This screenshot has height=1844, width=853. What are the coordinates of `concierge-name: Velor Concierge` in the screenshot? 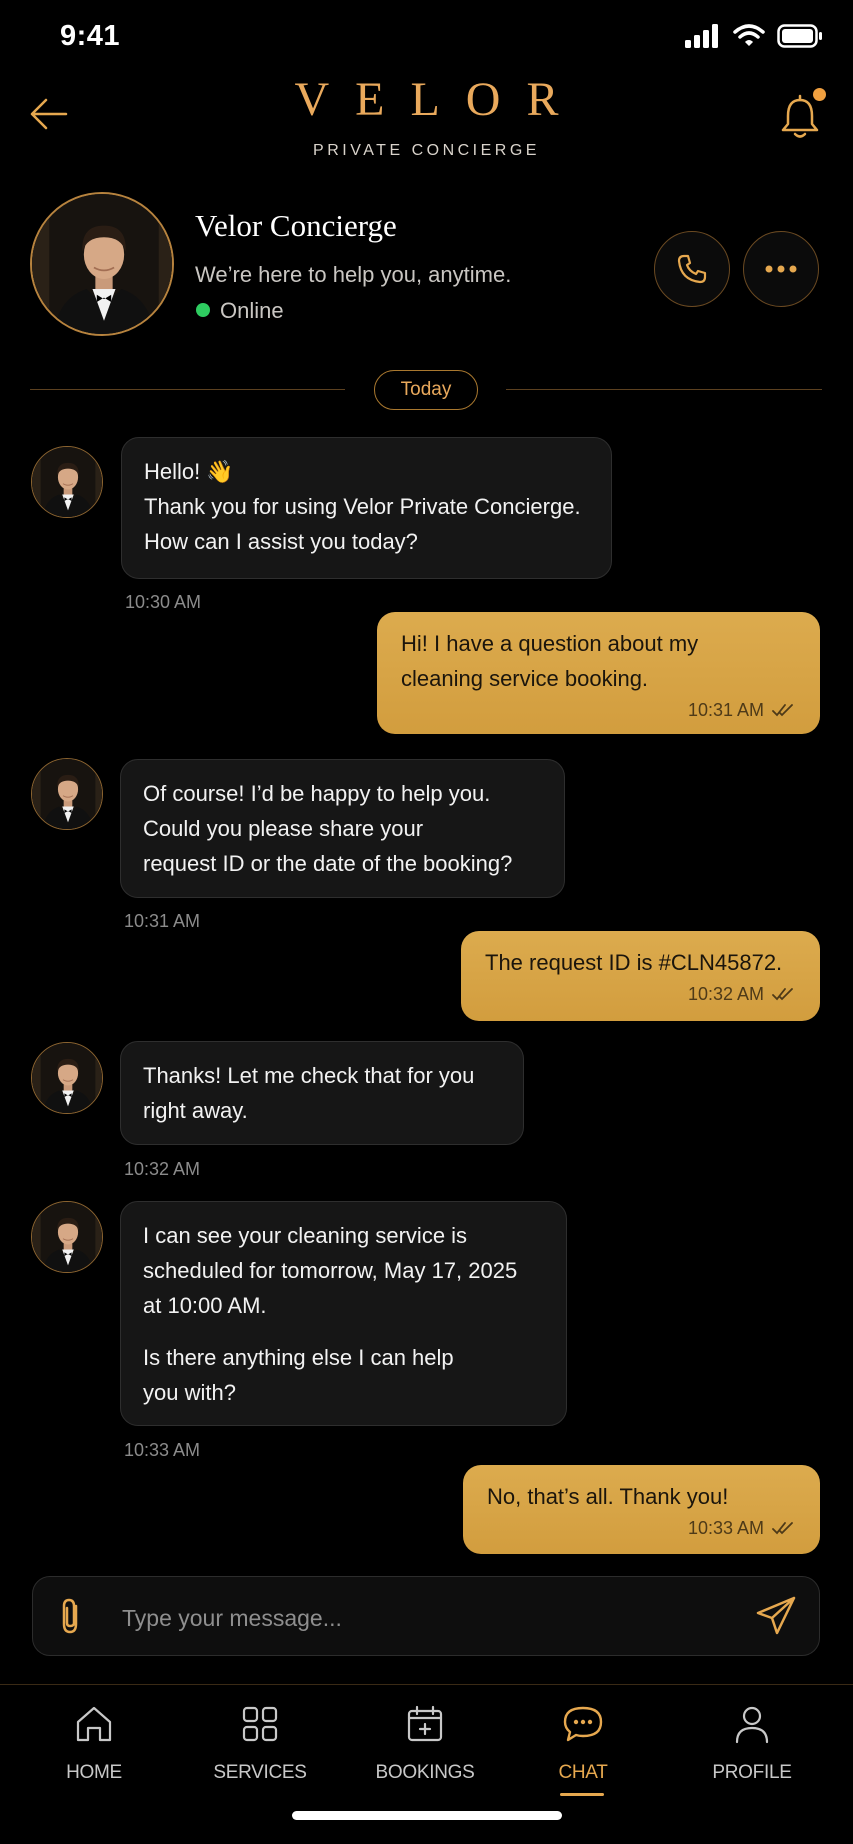 It's located at (296, 225).